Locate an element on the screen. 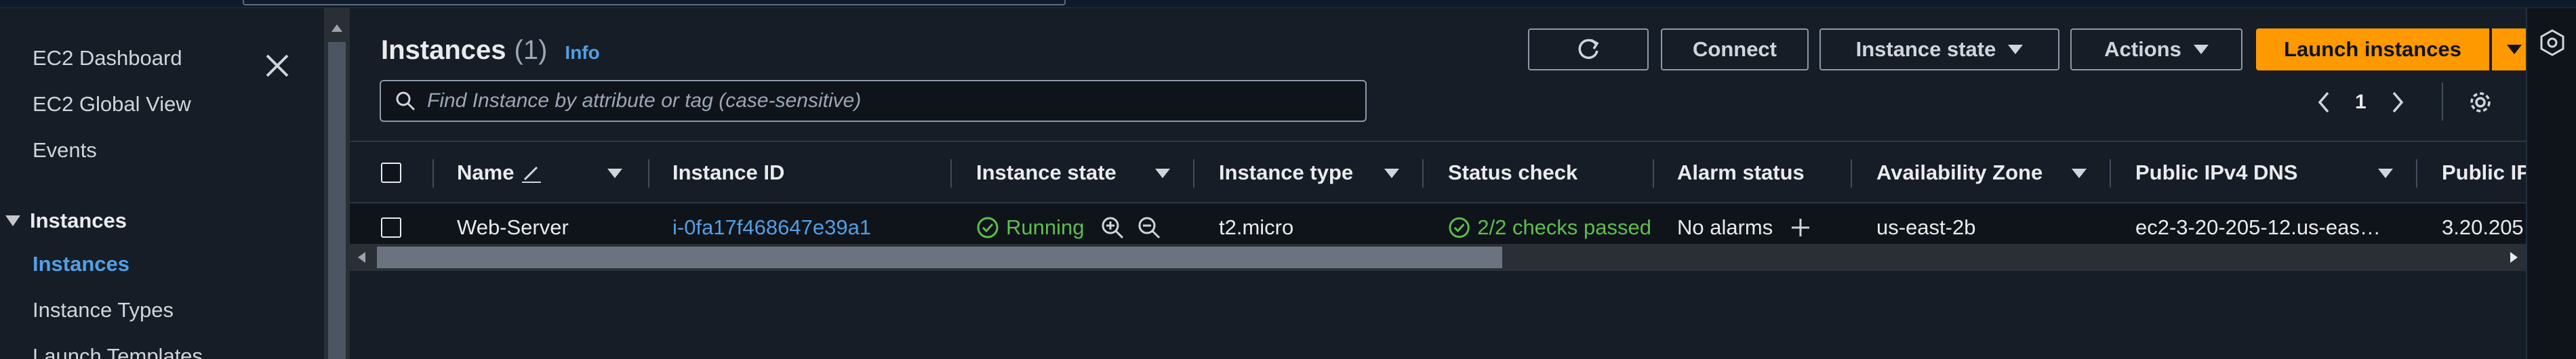 The width and height of the screenshot is (2576, 359). alarm-status-text: No alarms is located at coordinates (1725, 227).